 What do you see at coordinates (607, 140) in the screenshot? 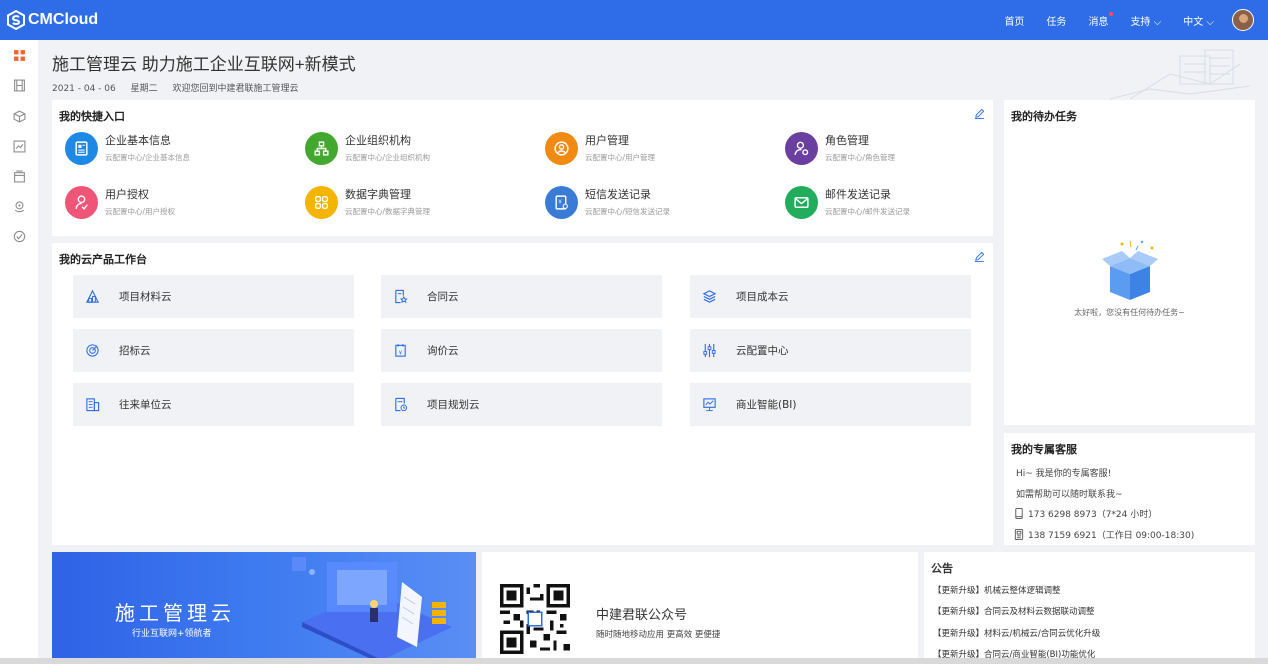
I see `quick-item-name: 用户管理` at bounding box center [607, 140].